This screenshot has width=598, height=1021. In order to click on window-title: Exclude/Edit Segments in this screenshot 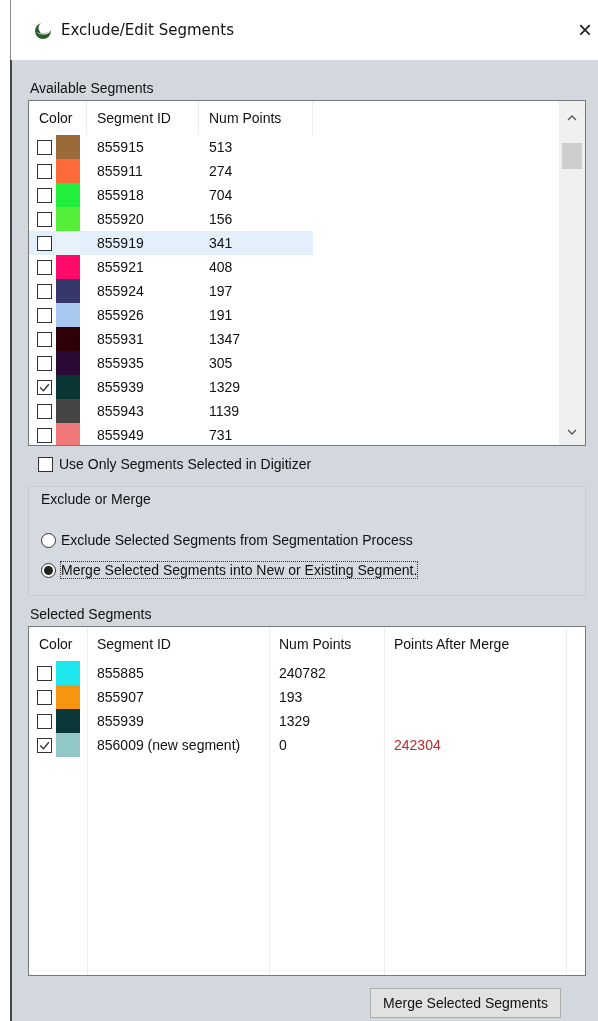, I will do `click(147, 30)`.